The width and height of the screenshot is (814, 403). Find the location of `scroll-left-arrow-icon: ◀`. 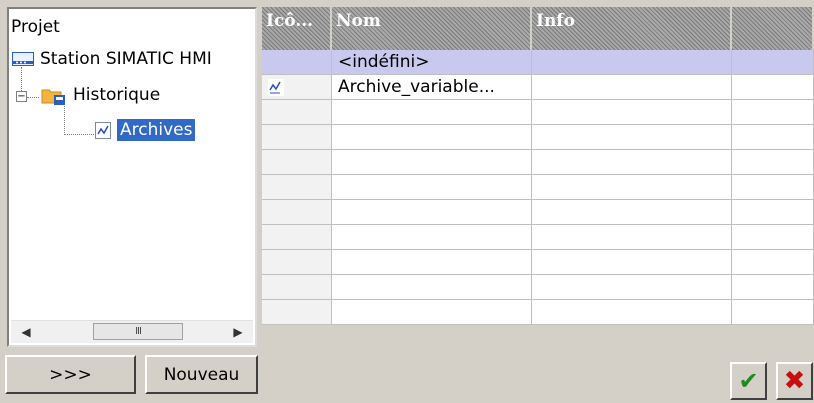

scroll-left-arrow-icon: ◀ is located at coordinates (26, 332).